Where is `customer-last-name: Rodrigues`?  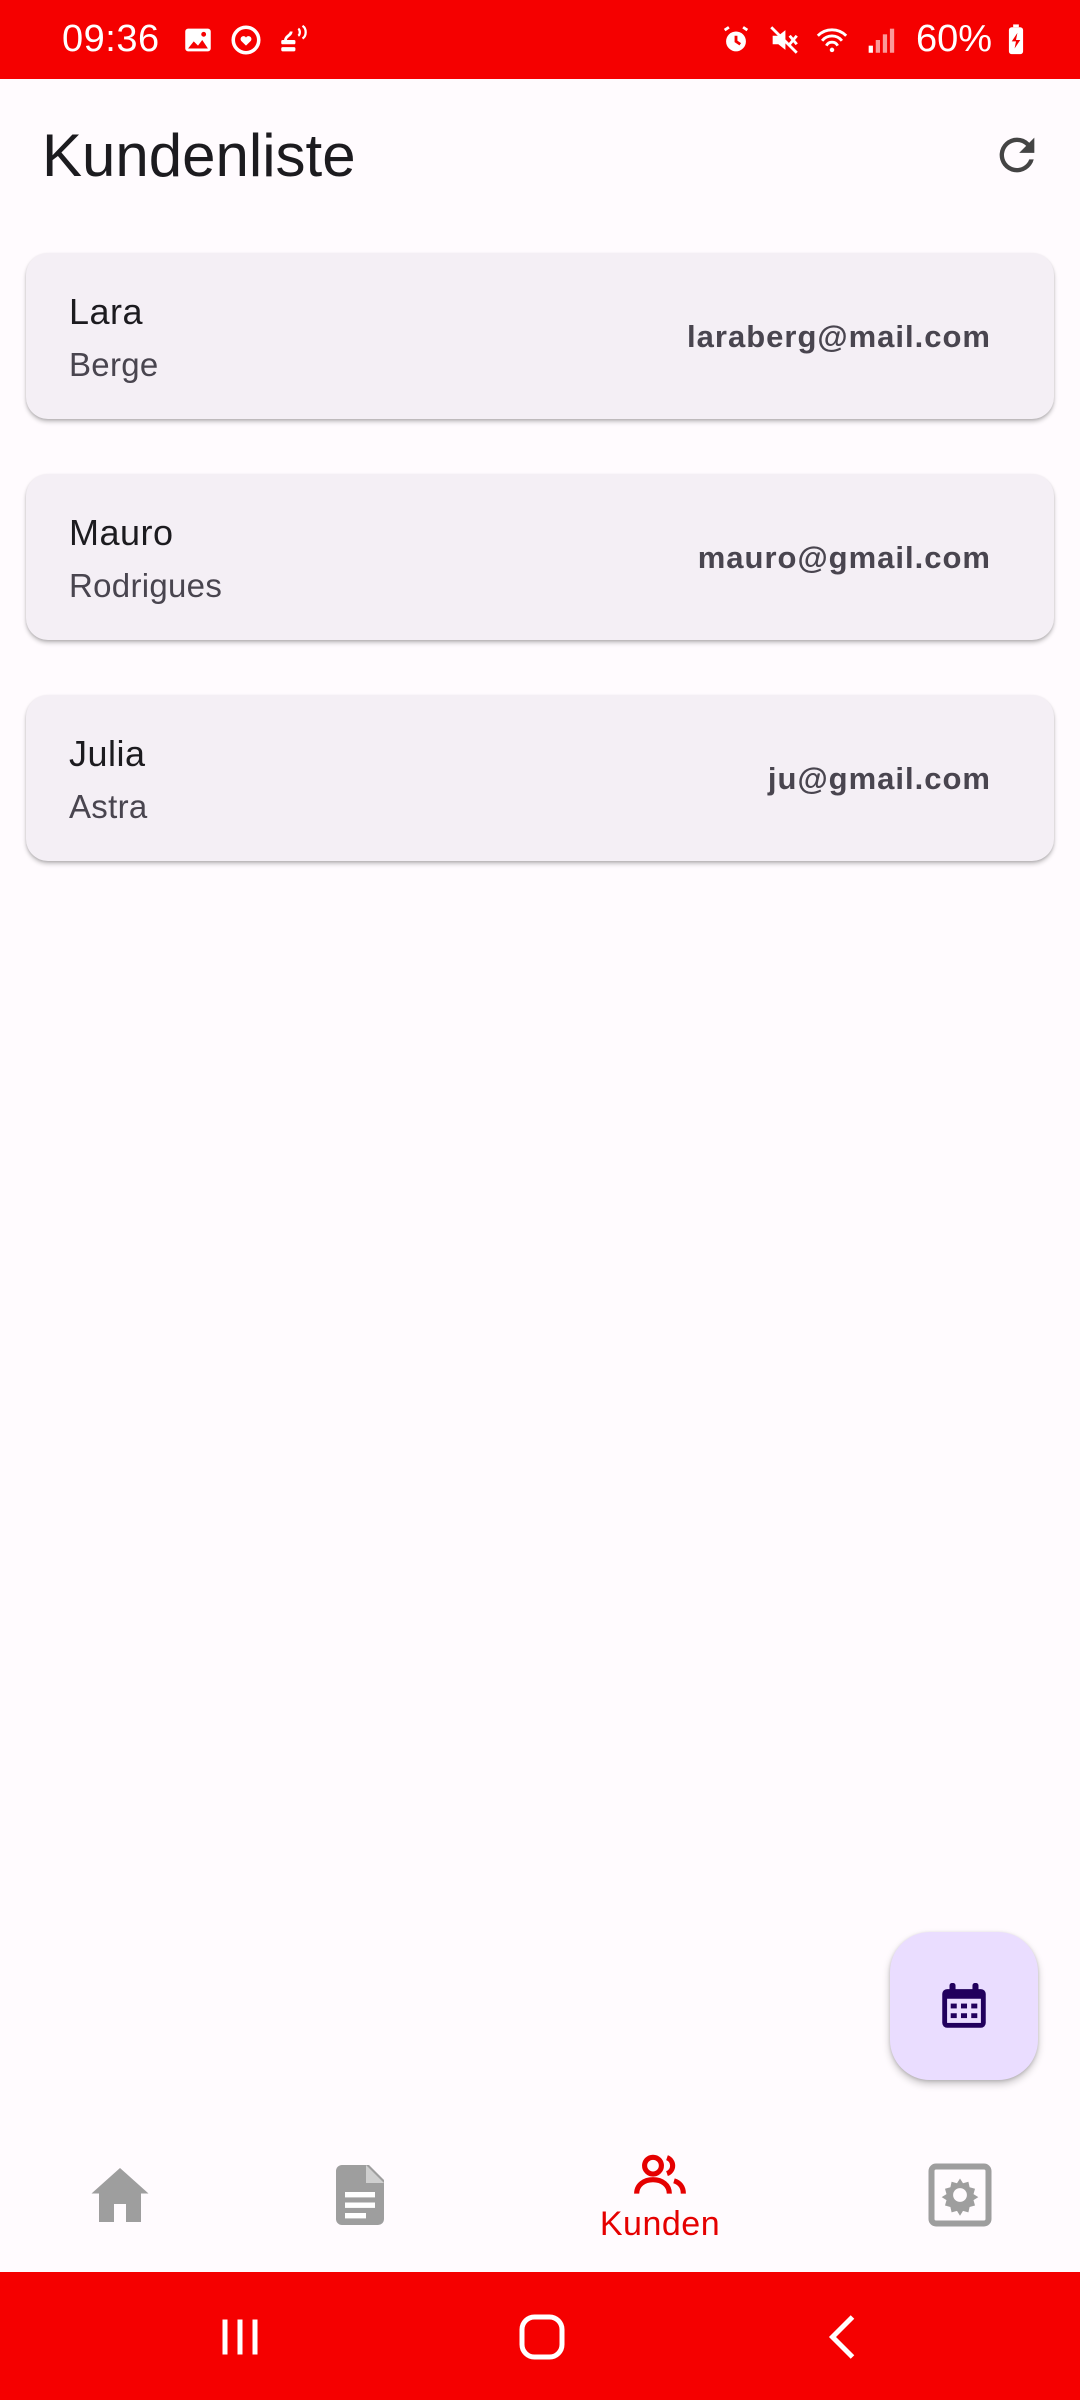
customer-last-name: Rodrigues is located at coordinates (146, 585).